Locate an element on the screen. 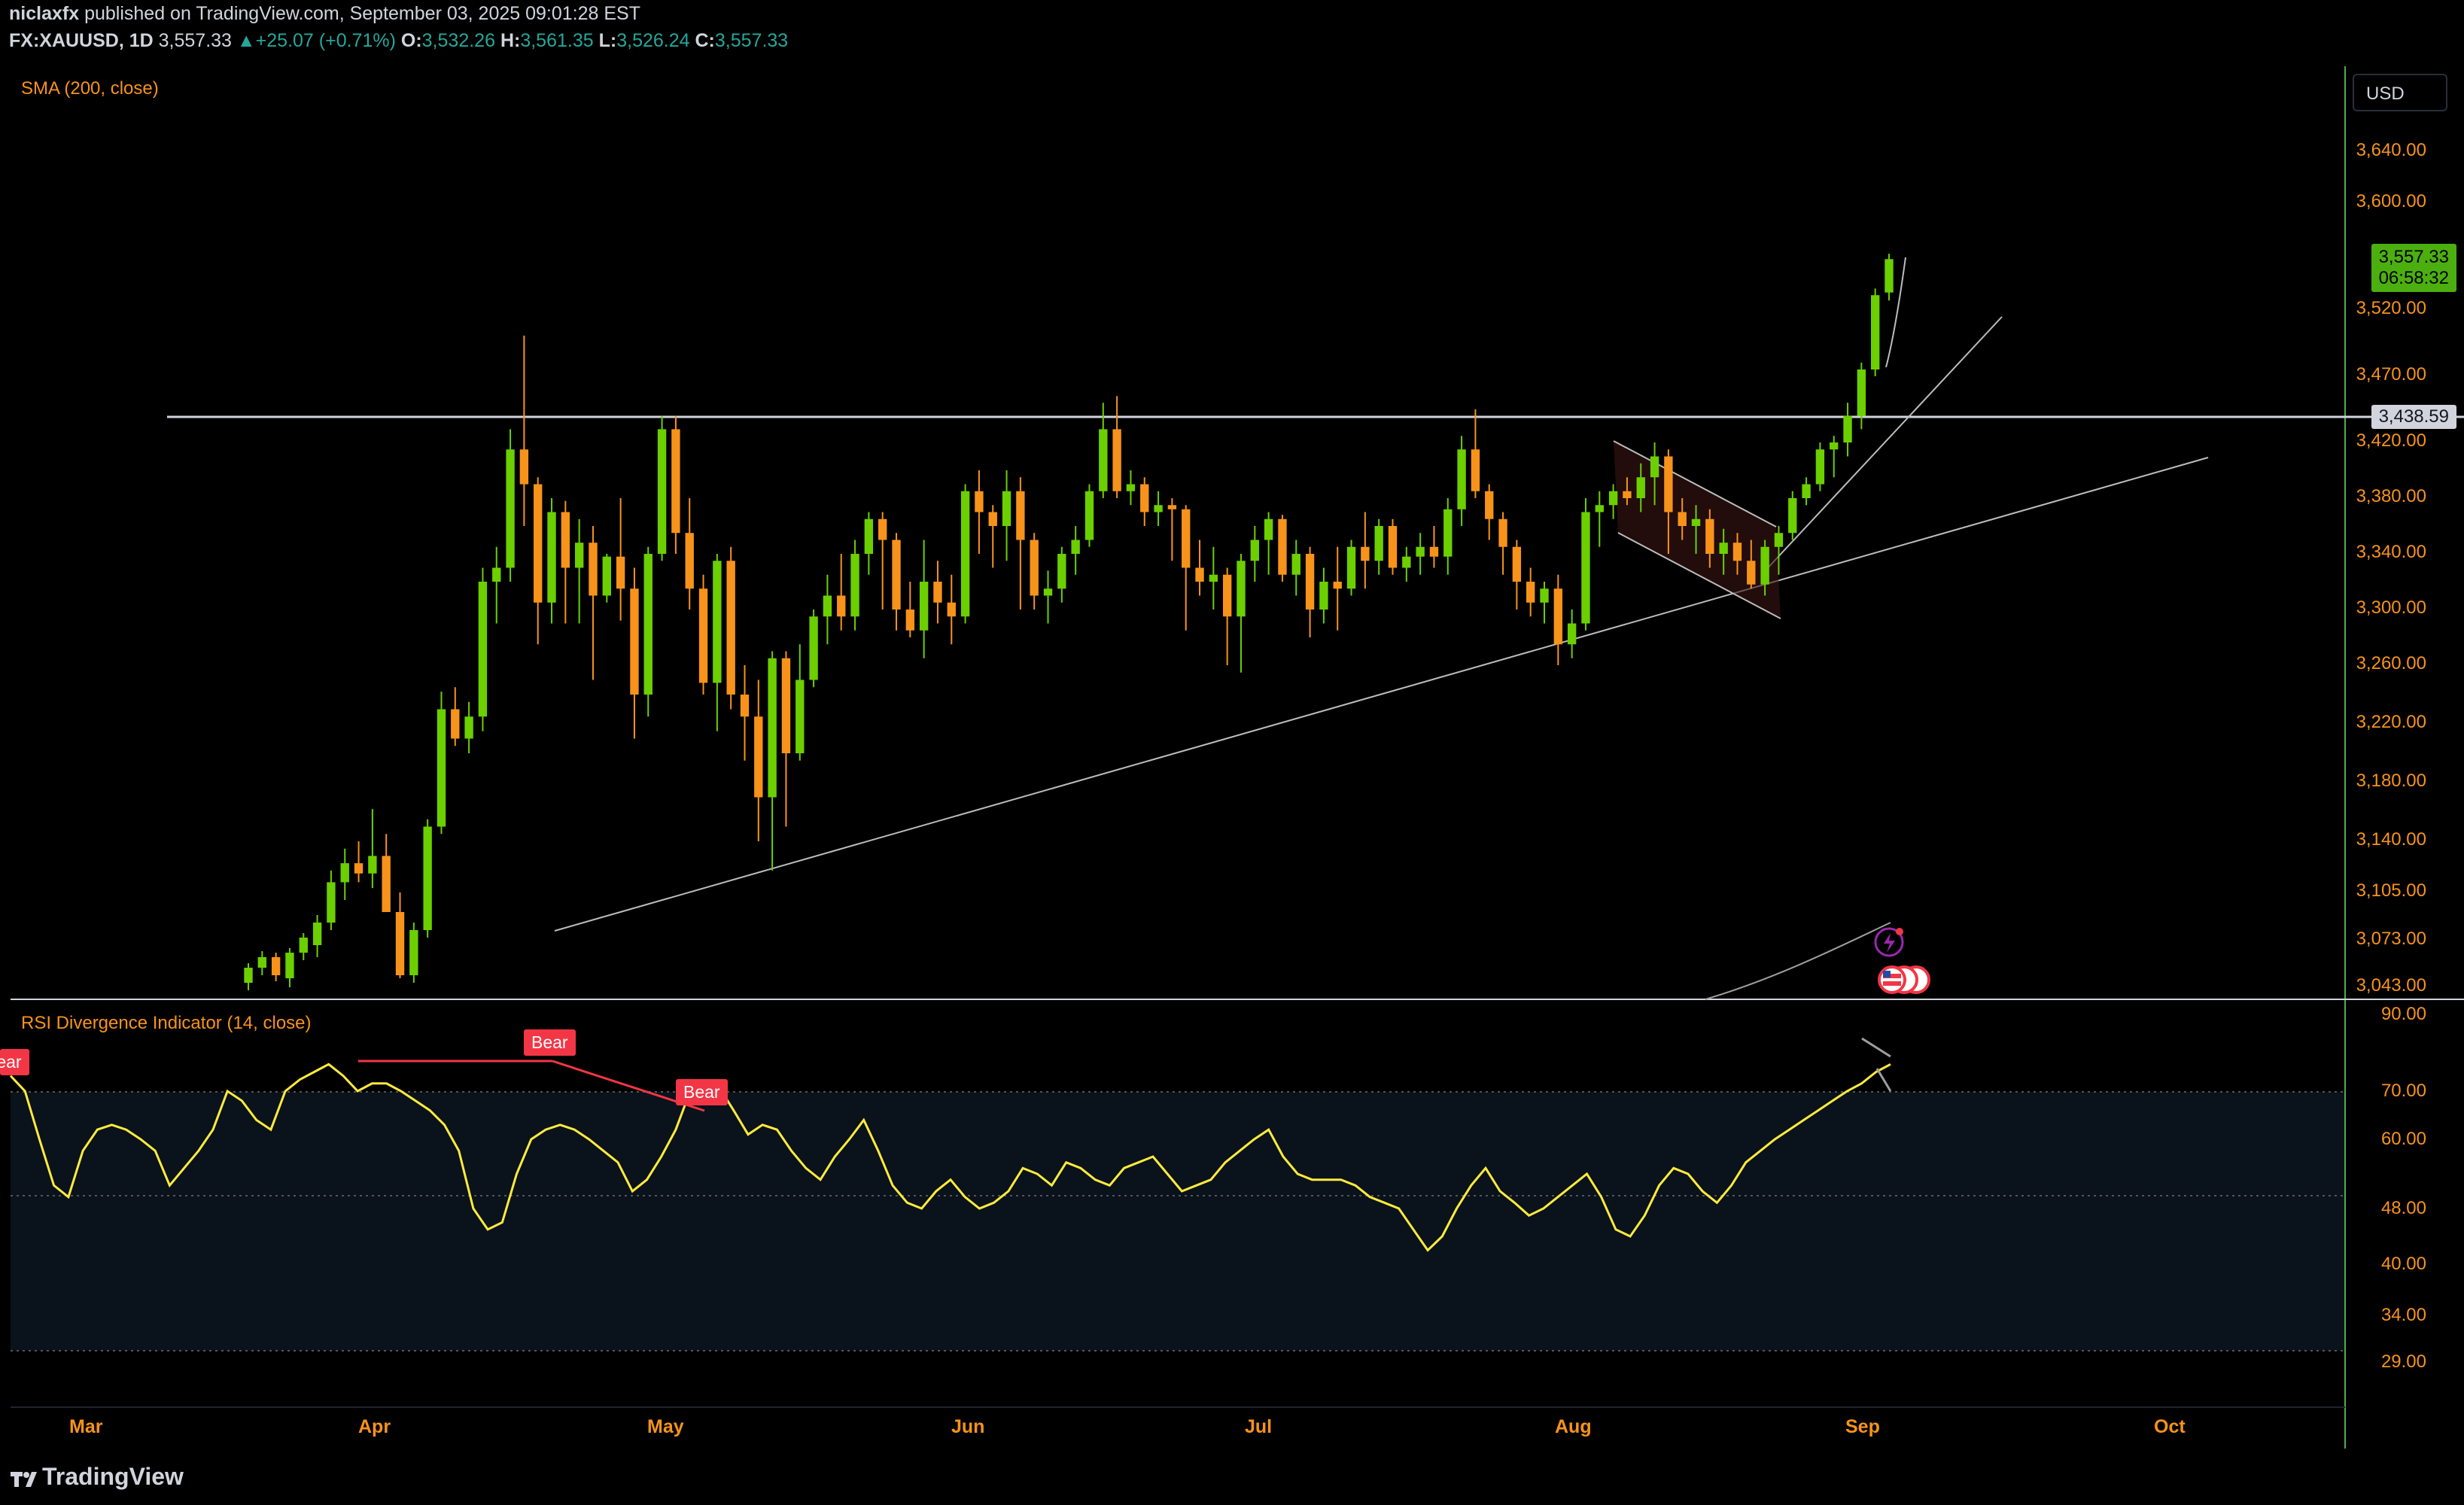 The height and width of the screenshot is (1505, 2464). tradingview-logo: TradingView is located at coordinates (96, 1477).